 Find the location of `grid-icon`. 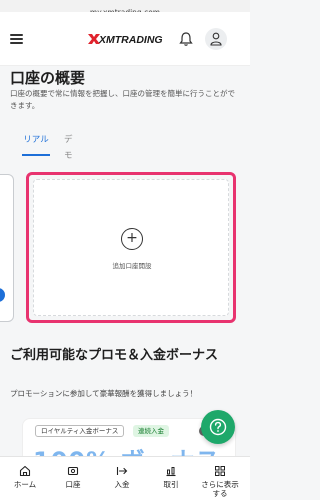

grid-icon is located at coordinates (220, 471).